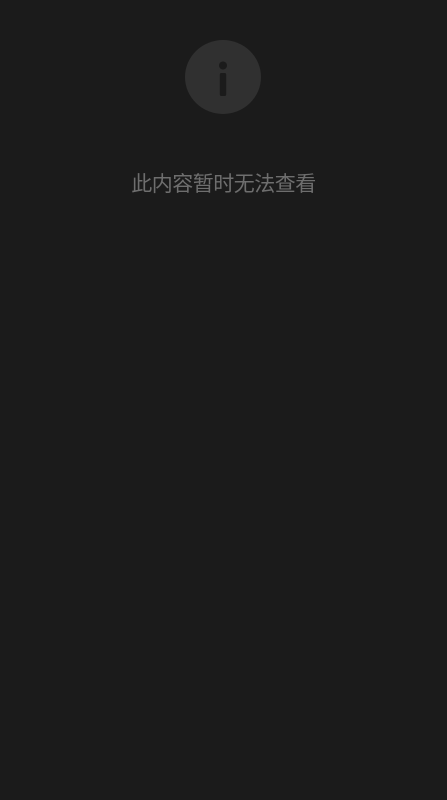 The height and width of the screenshot is (800, 447). I want to click on info-icon, so click(223, 77).